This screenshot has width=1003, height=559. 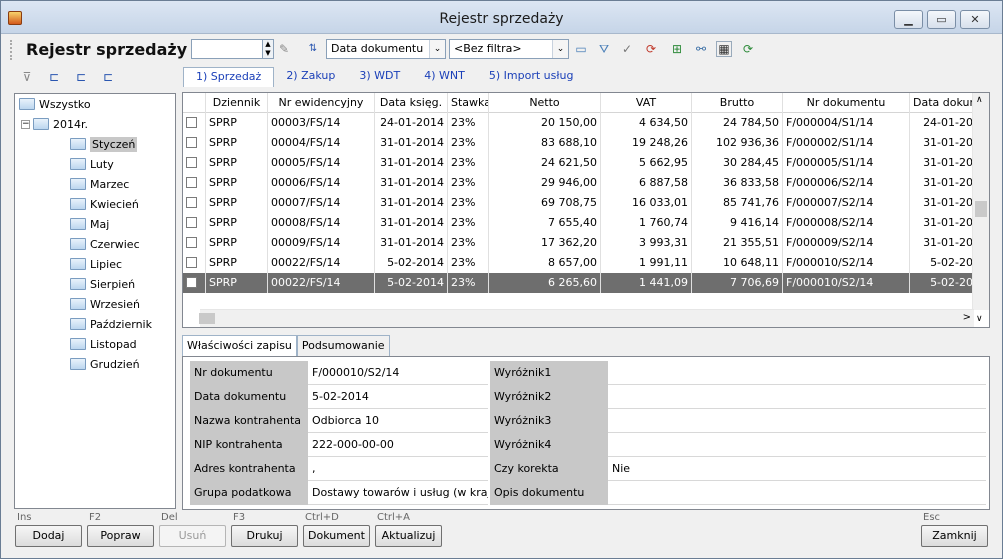 What do you see at coordinates (48, 536) in the screenshot?
I see `add-button: Dodaj` at bounding box center [48, 536].